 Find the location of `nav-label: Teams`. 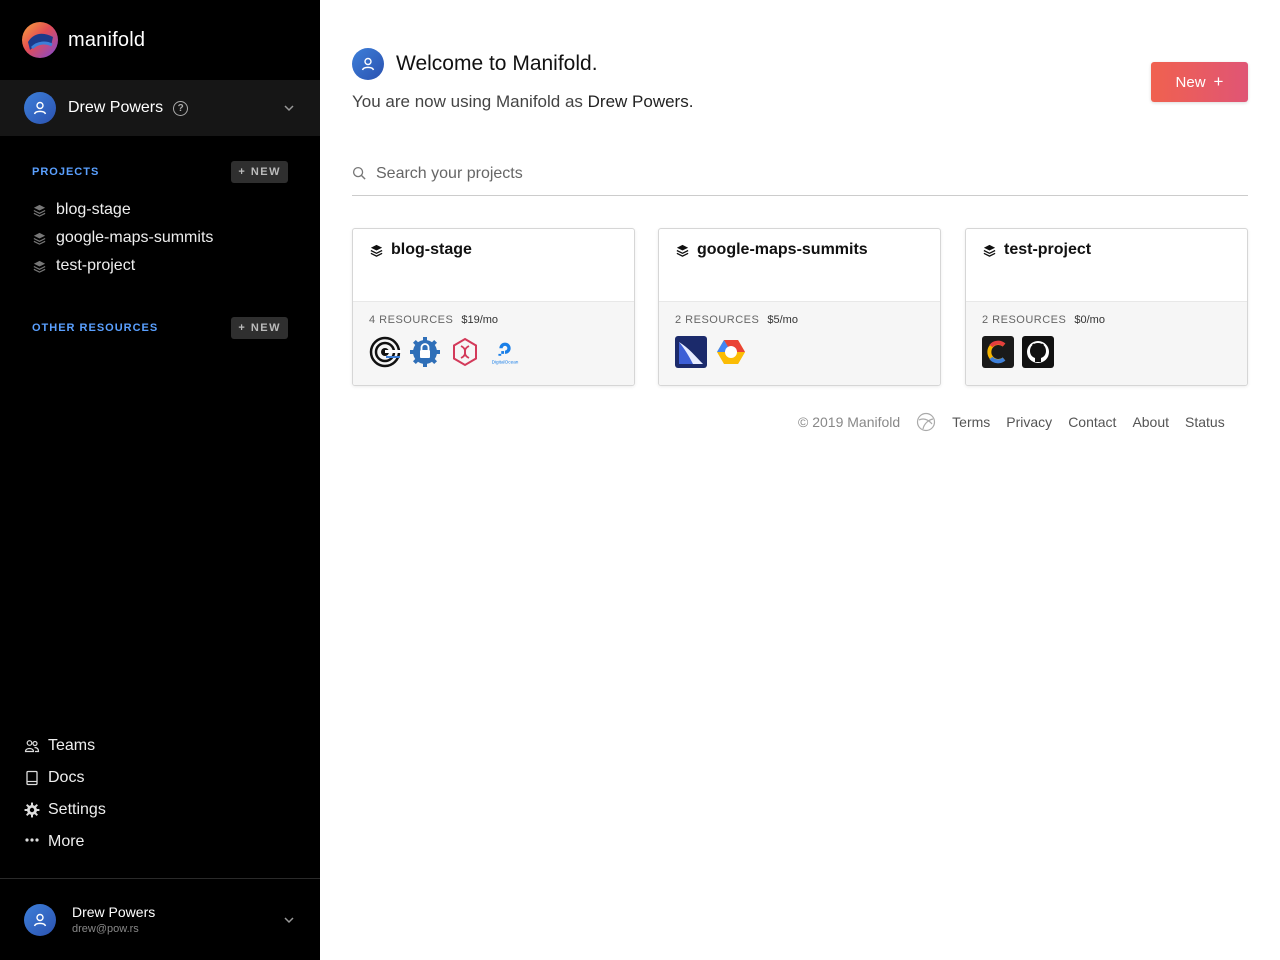

nav-label: Teams is located at coordinates (72, 745).